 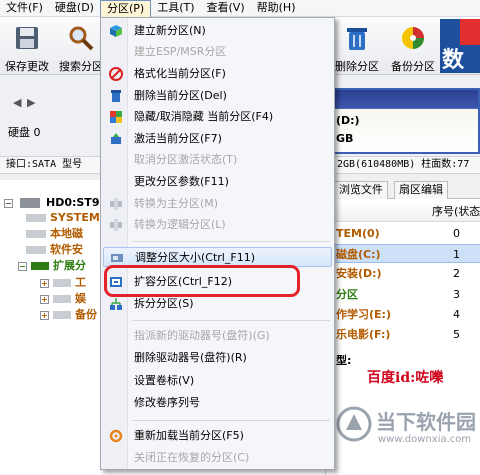 What do you see at coordinates (348, 120) in the screenshot?
I see `partition-name: (D:)` at bounding box center [348, 120].